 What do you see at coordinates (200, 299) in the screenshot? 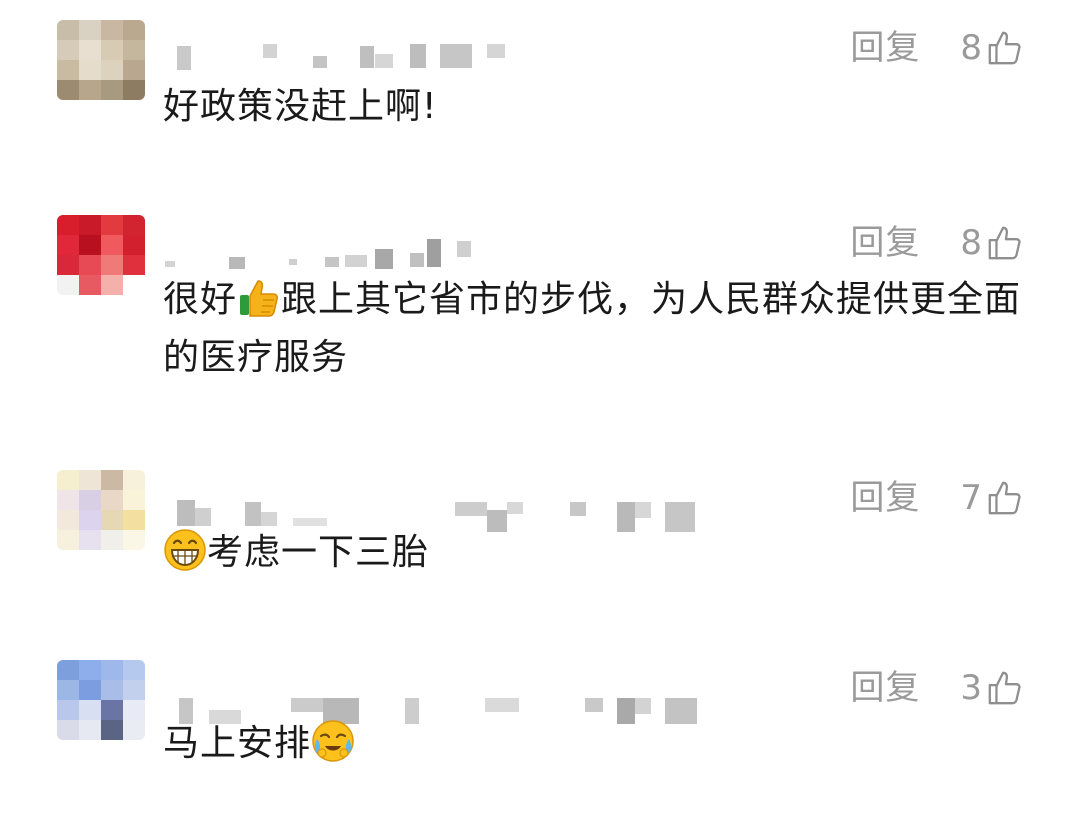
I see `comment-body-start: 很好` at bounding box center [200, 299].